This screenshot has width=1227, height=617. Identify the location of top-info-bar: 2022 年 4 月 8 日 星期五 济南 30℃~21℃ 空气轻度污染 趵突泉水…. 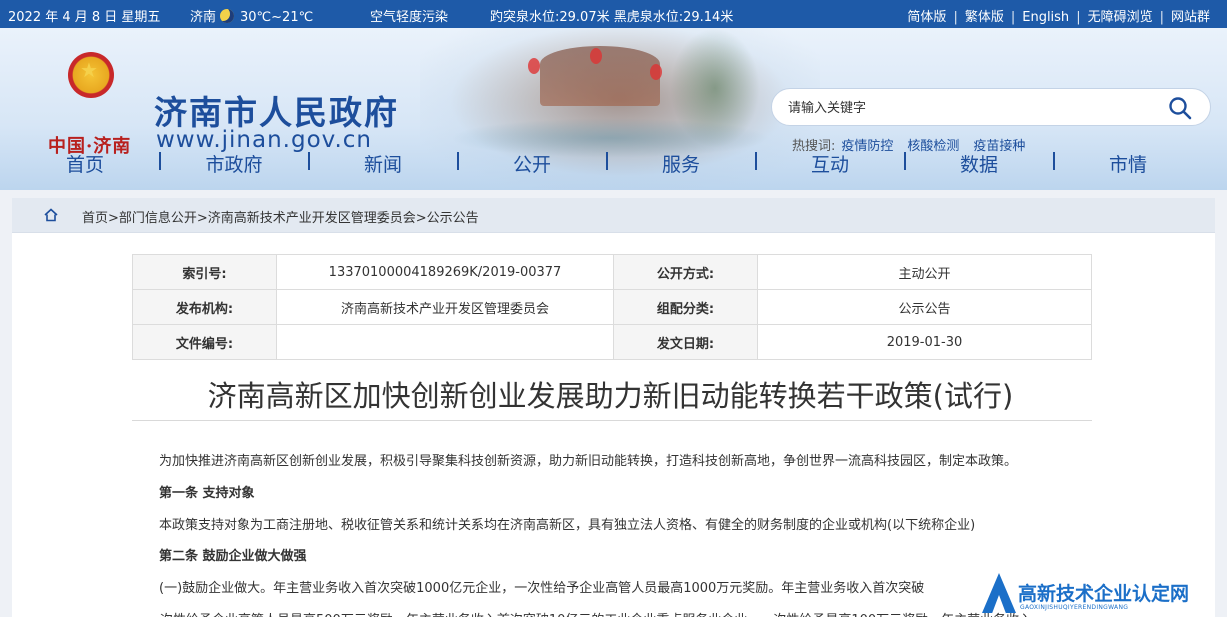
(613, 14).